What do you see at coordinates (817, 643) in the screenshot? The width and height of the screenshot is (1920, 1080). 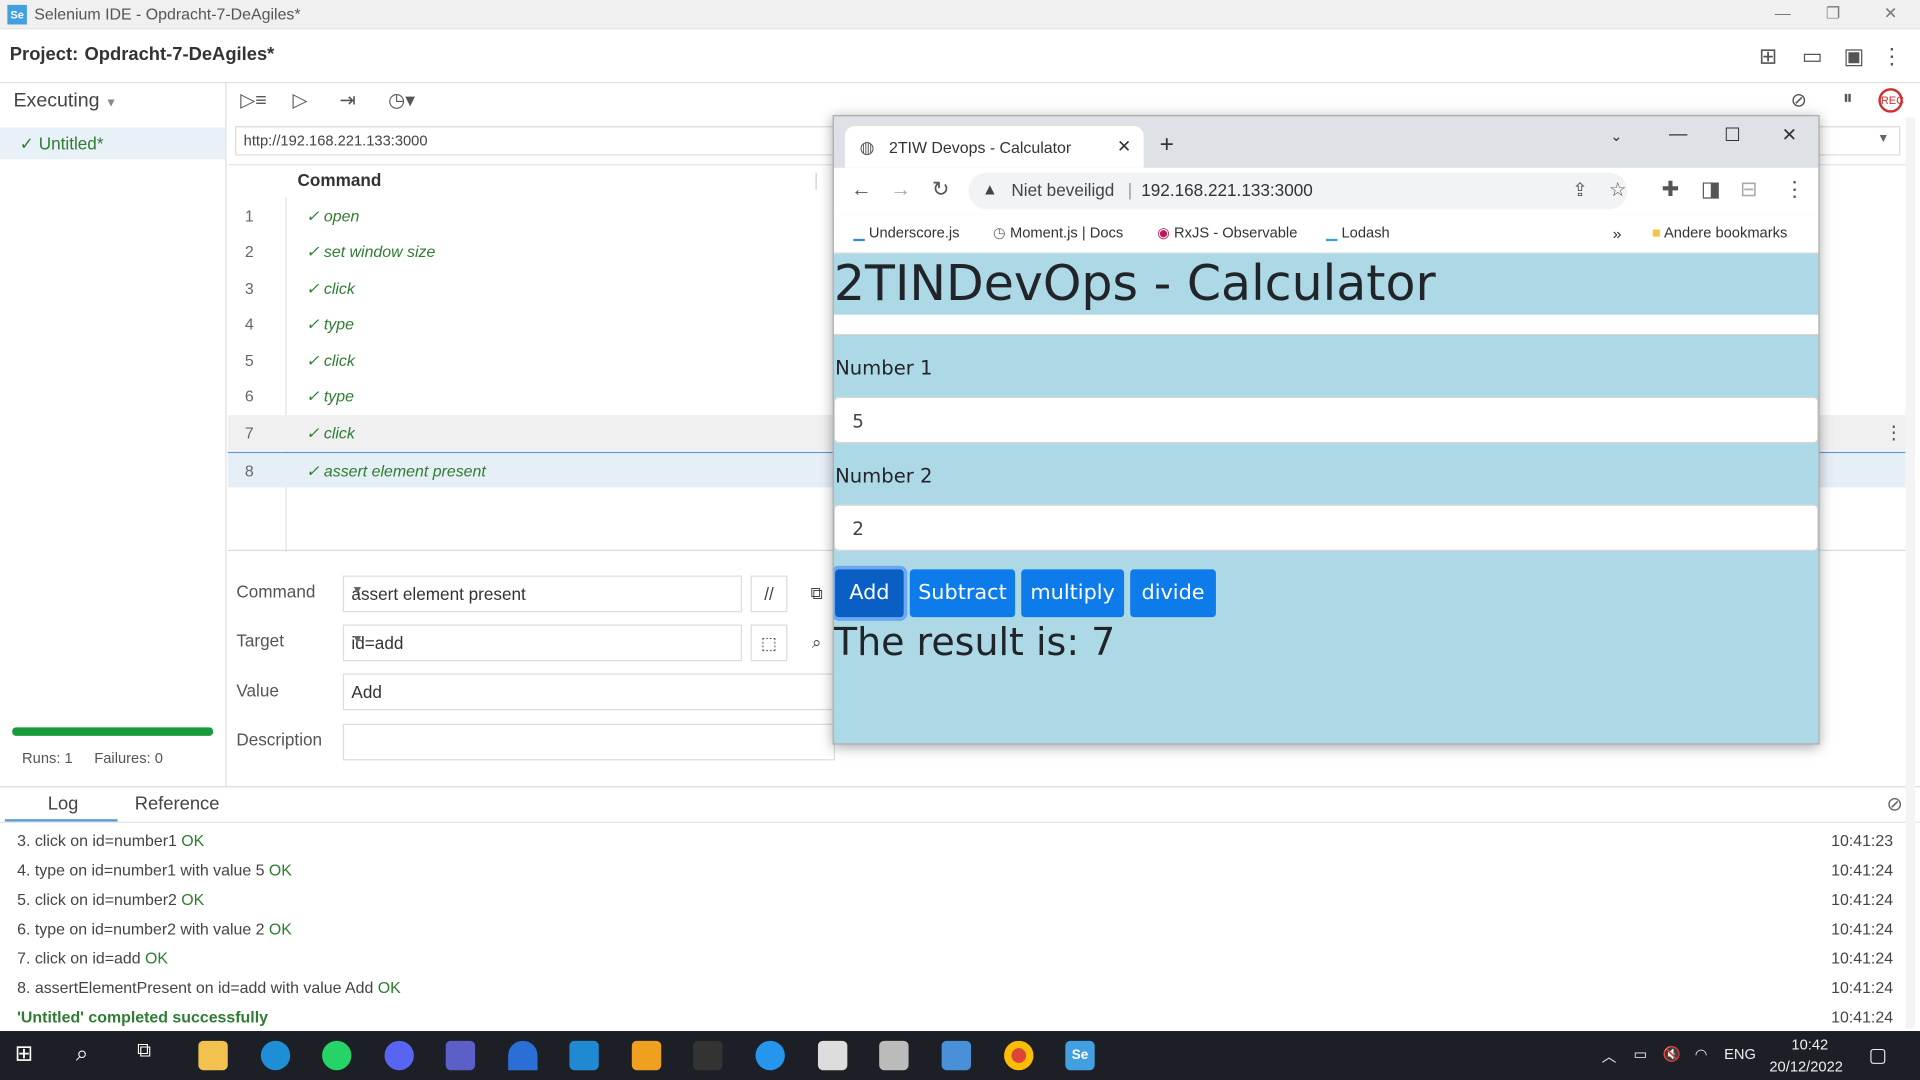 I see `find-target-icon: ⌕` at bounding box center [817, 643].